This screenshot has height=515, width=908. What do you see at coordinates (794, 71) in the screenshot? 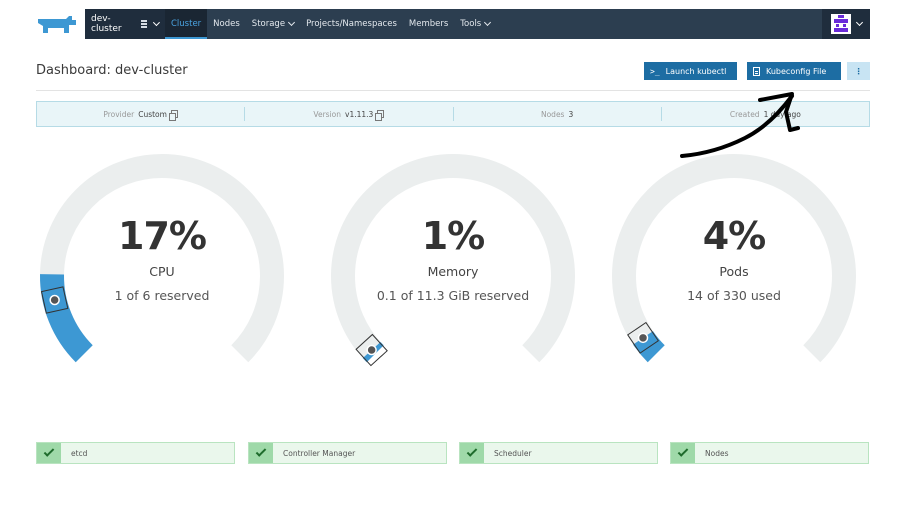
I see `kubeconfig-file-button: Kubeconfig File` at bounding box center [794, 71].